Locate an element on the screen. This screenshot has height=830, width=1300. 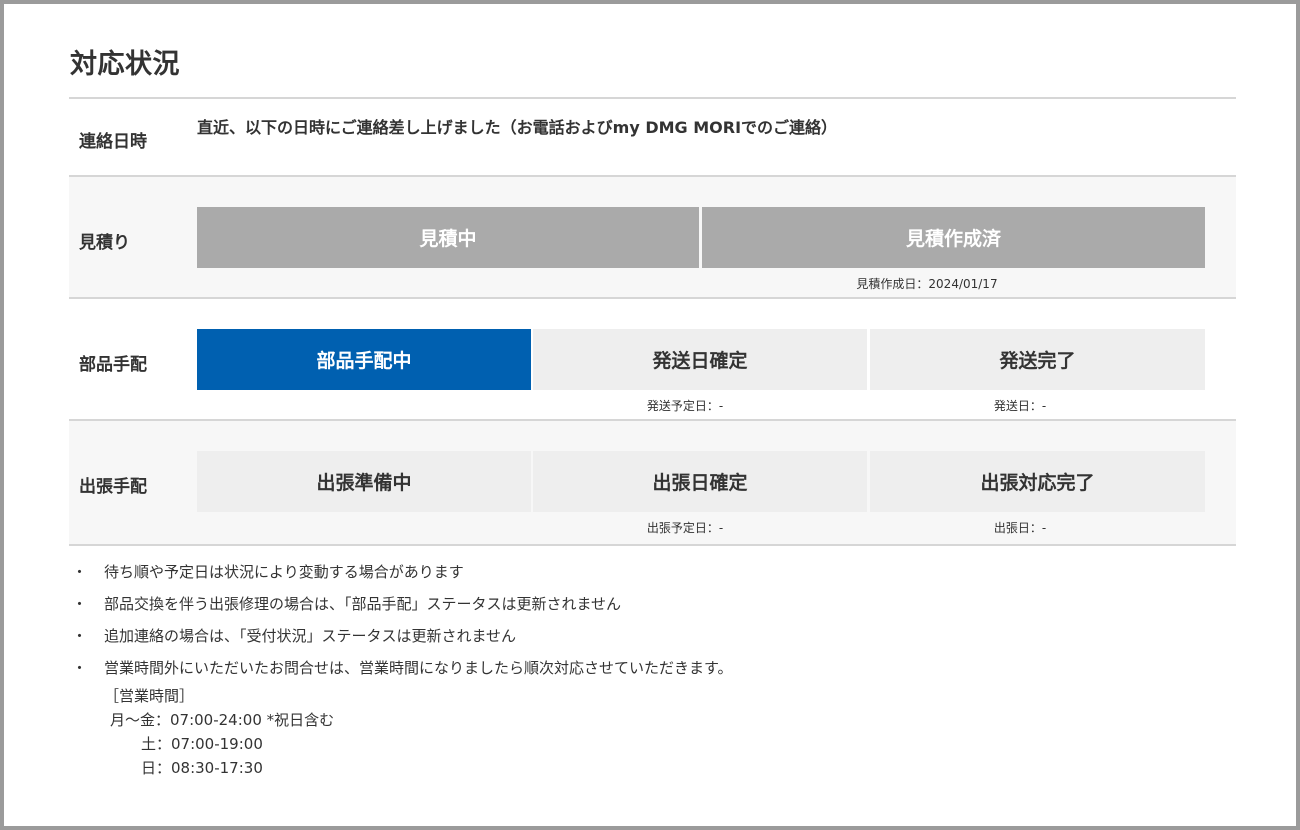
step-estimating: 見積中 is located at coordinates (448, 237).